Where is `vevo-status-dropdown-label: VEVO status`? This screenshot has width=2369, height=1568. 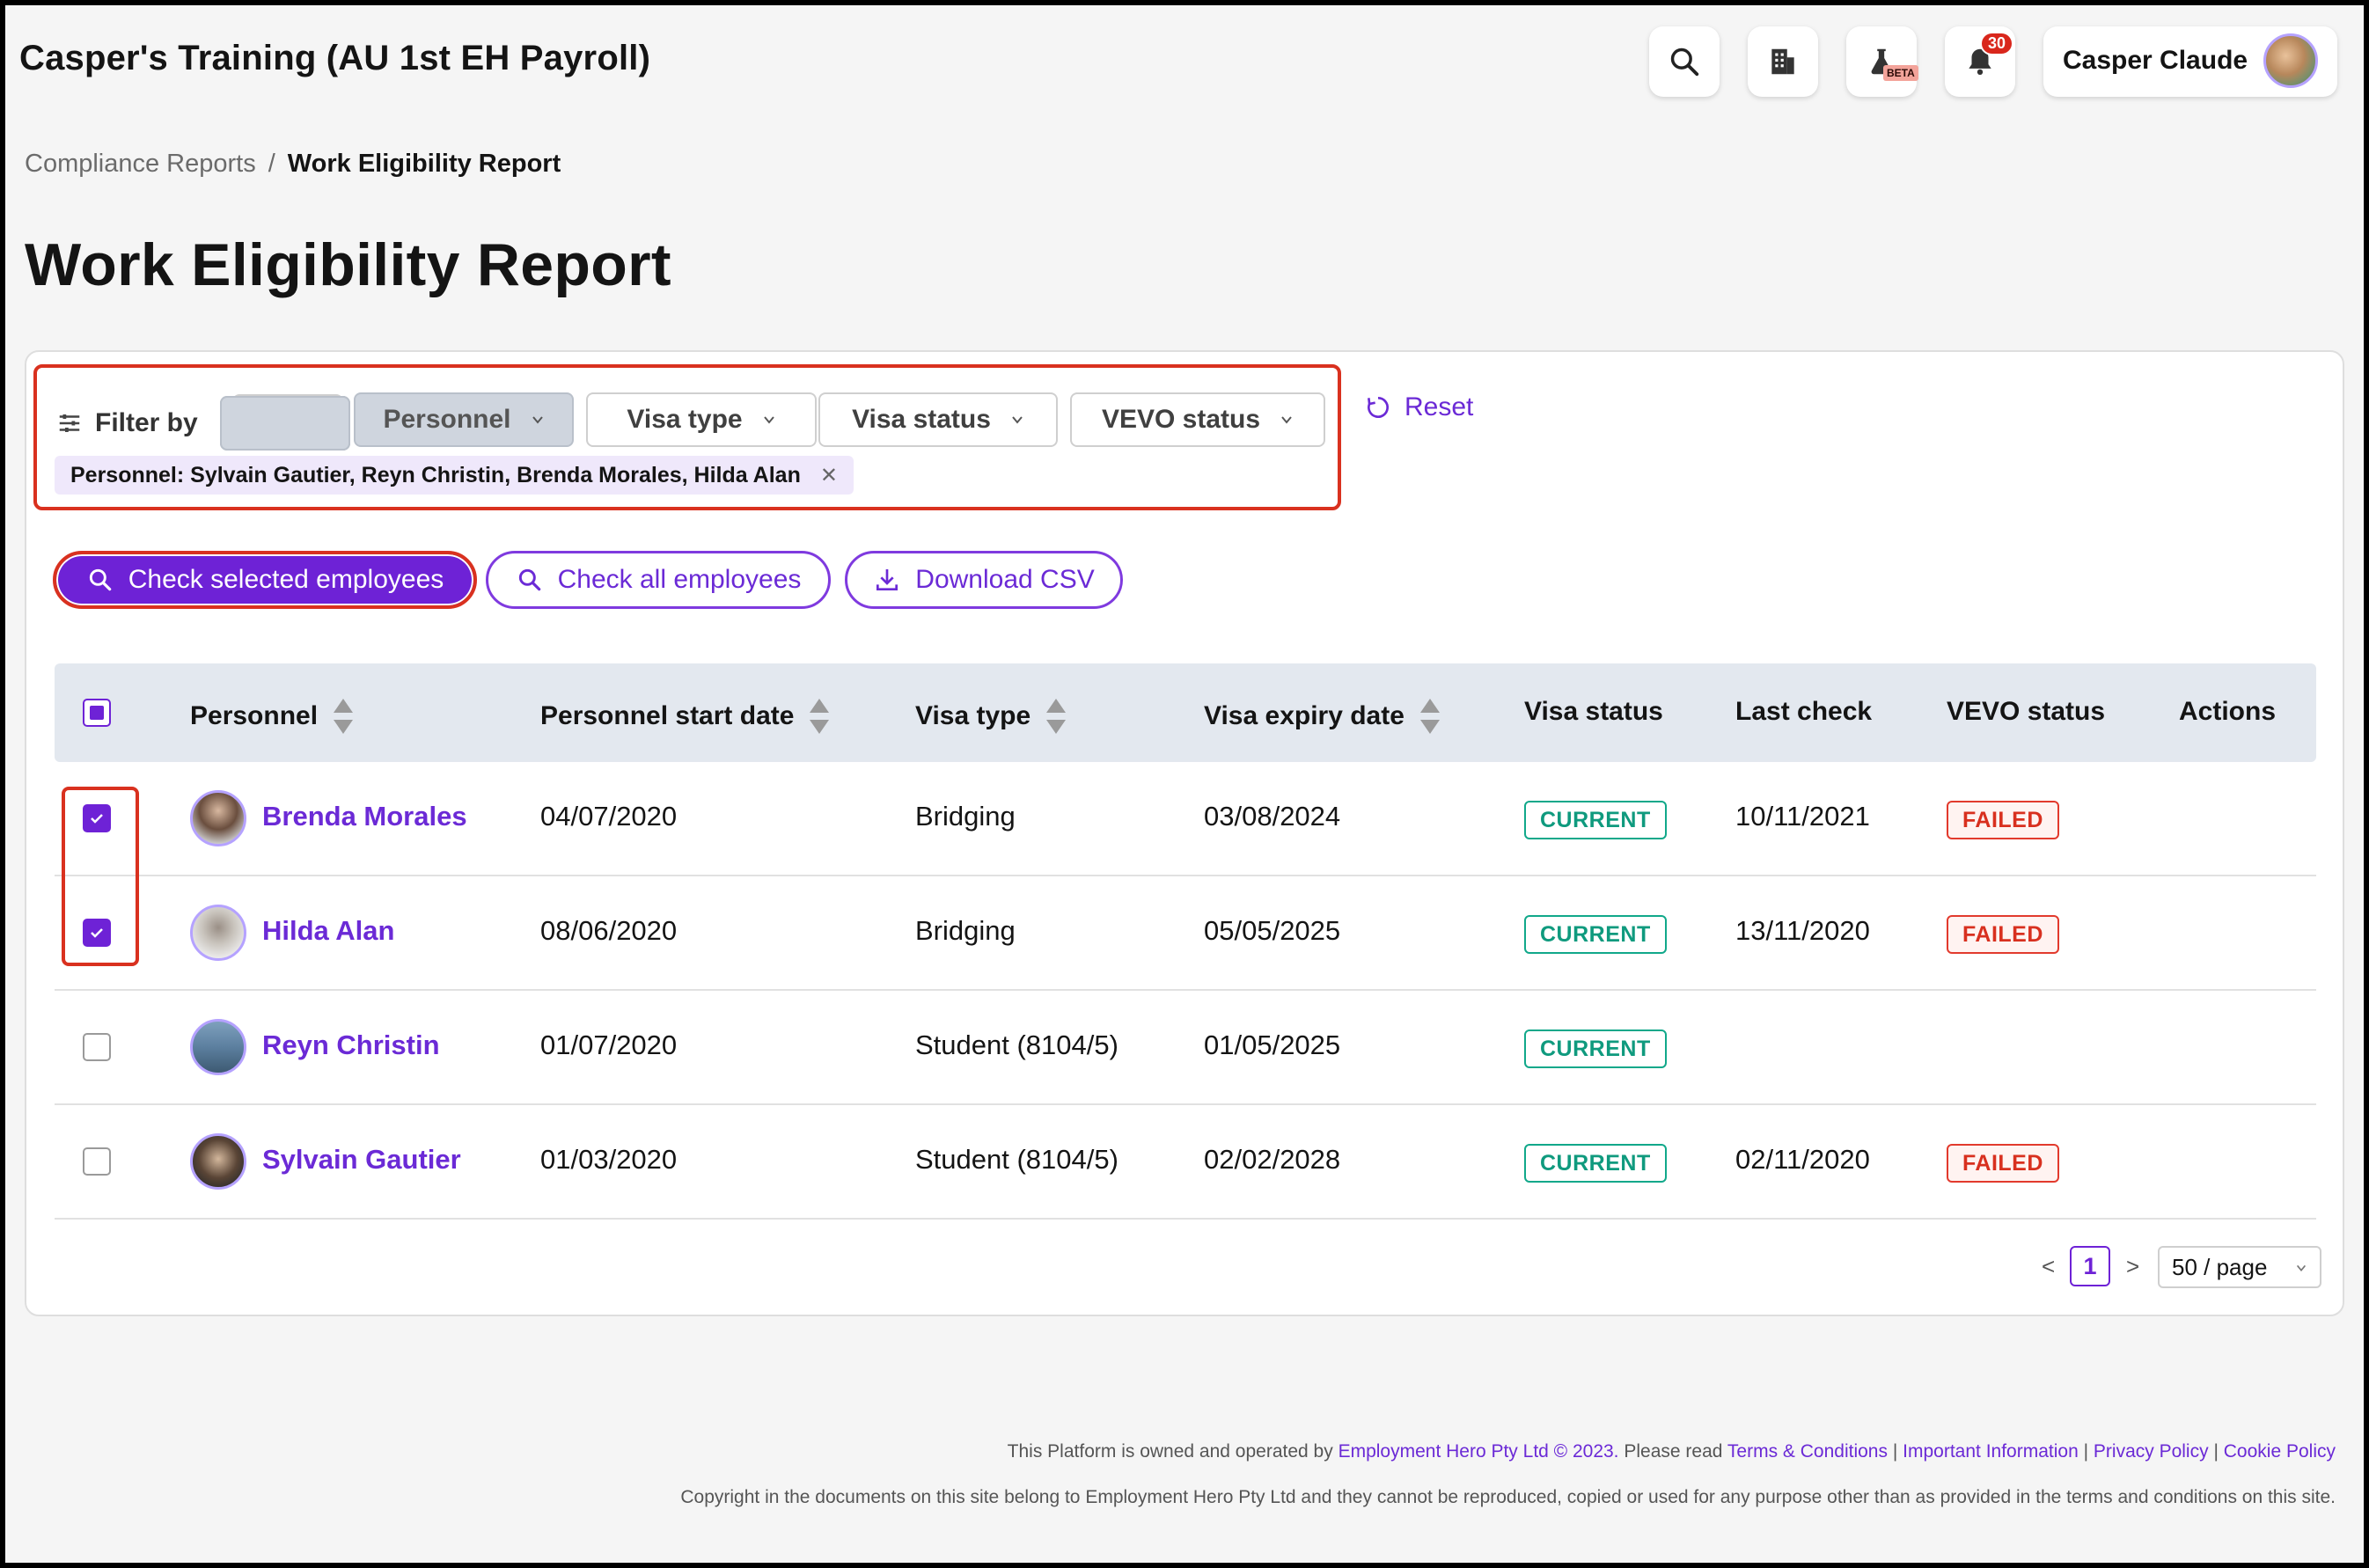
vevo-status-dropdown-label: VEVO status is located at coordinates (1181, 419).